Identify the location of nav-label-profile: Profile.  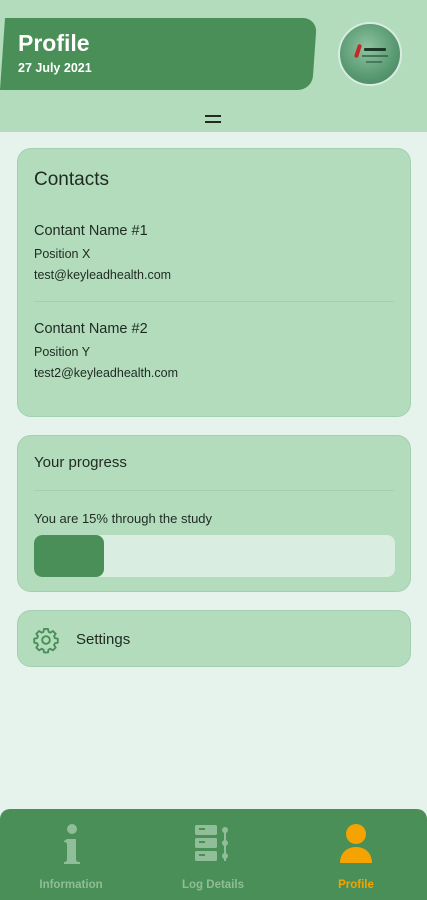
(356, 885).